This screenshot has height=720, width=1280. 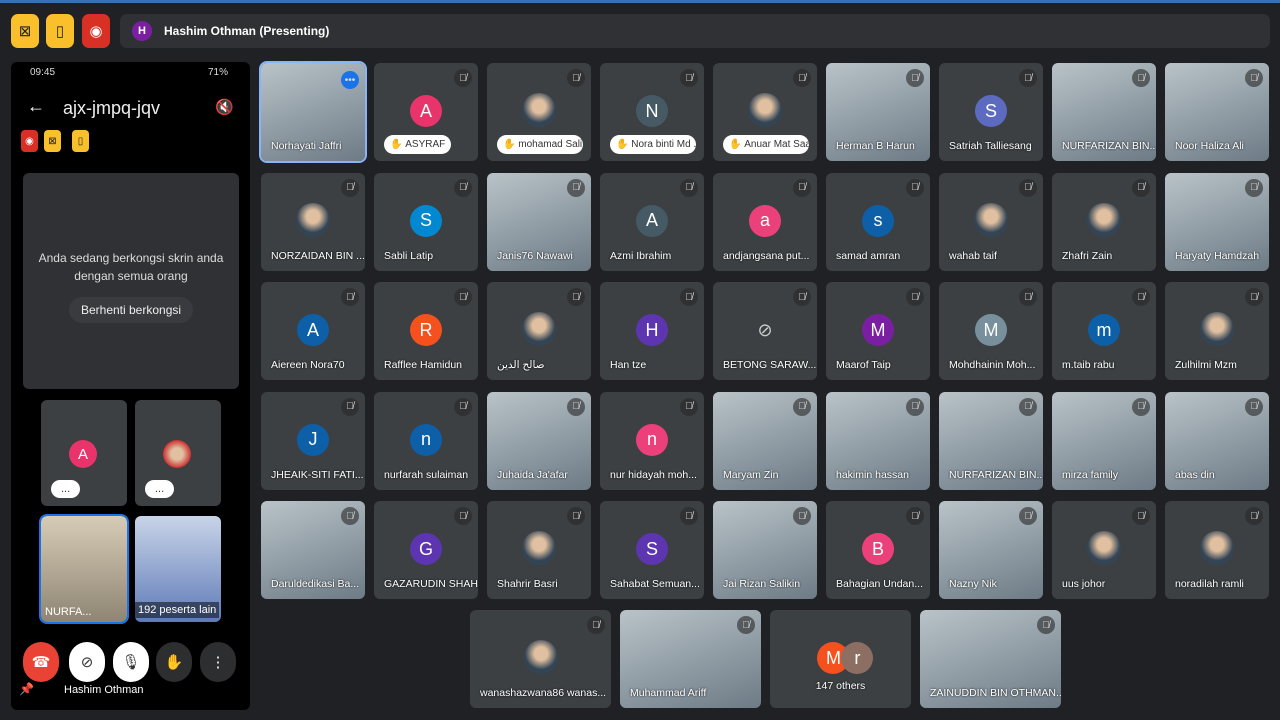 I want to click on avatar: J, so click(x=313, y=439).